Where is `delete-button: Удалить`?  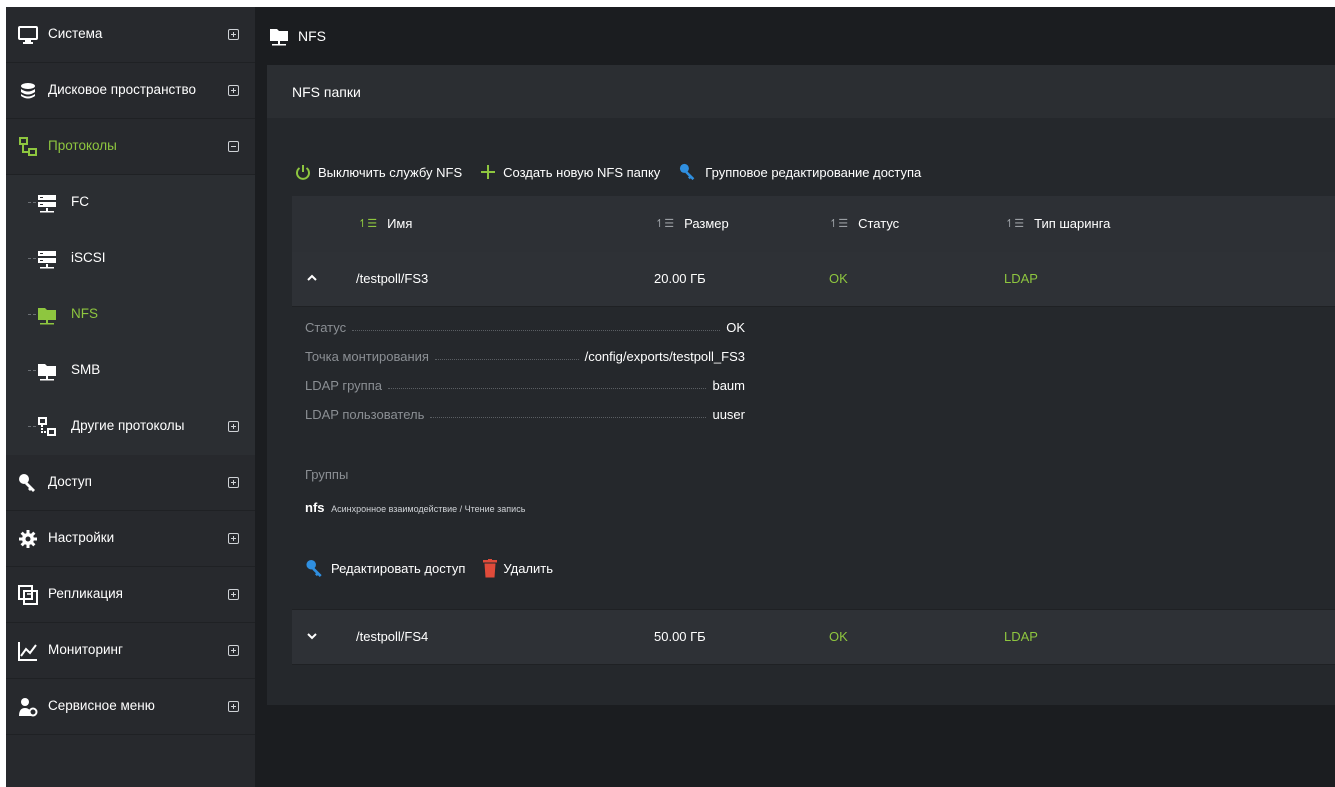
delete-button: Удалить is located at coordinates (518, 568).